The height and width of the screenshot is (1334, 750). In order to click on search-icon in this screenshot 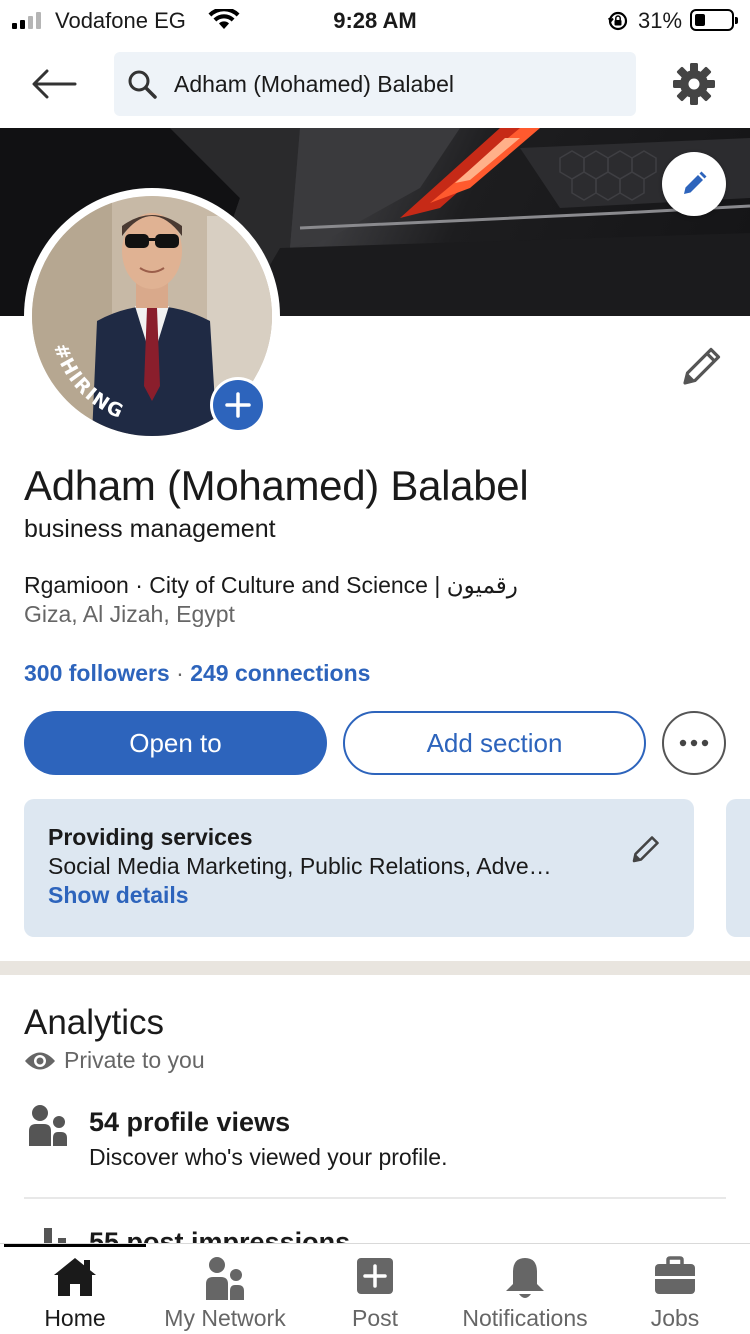, I will do `click(142, 84)`.